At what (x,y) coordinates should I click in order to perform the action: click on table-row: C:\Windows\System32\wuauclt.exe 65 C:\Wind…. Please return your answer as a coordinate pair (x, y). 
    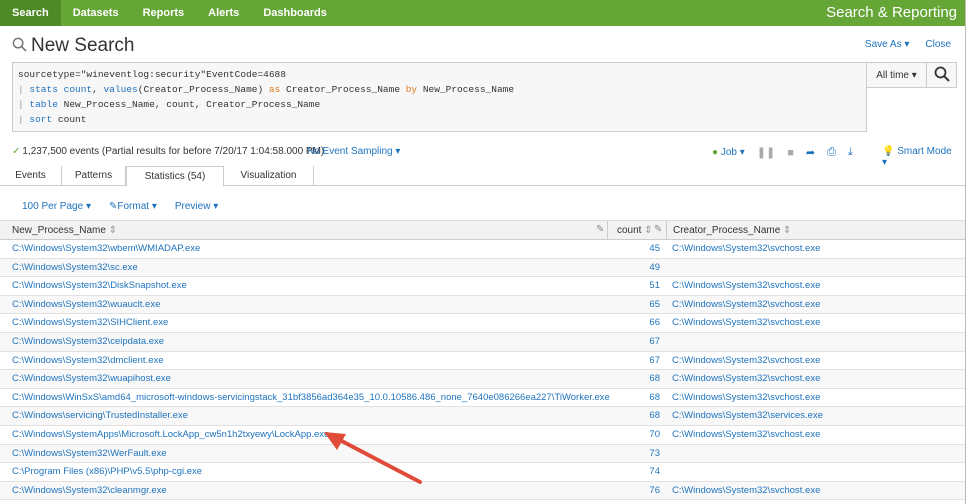
    Looking at the image, I should click on (482, 305).